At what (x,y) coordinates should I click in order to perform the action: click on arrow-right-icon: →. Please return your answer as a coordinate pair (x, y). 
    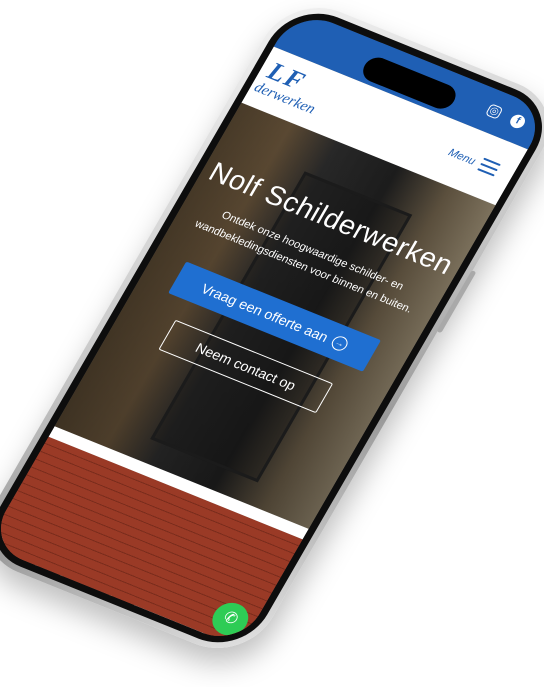
    Looking at the image, I should click on (339, 344).